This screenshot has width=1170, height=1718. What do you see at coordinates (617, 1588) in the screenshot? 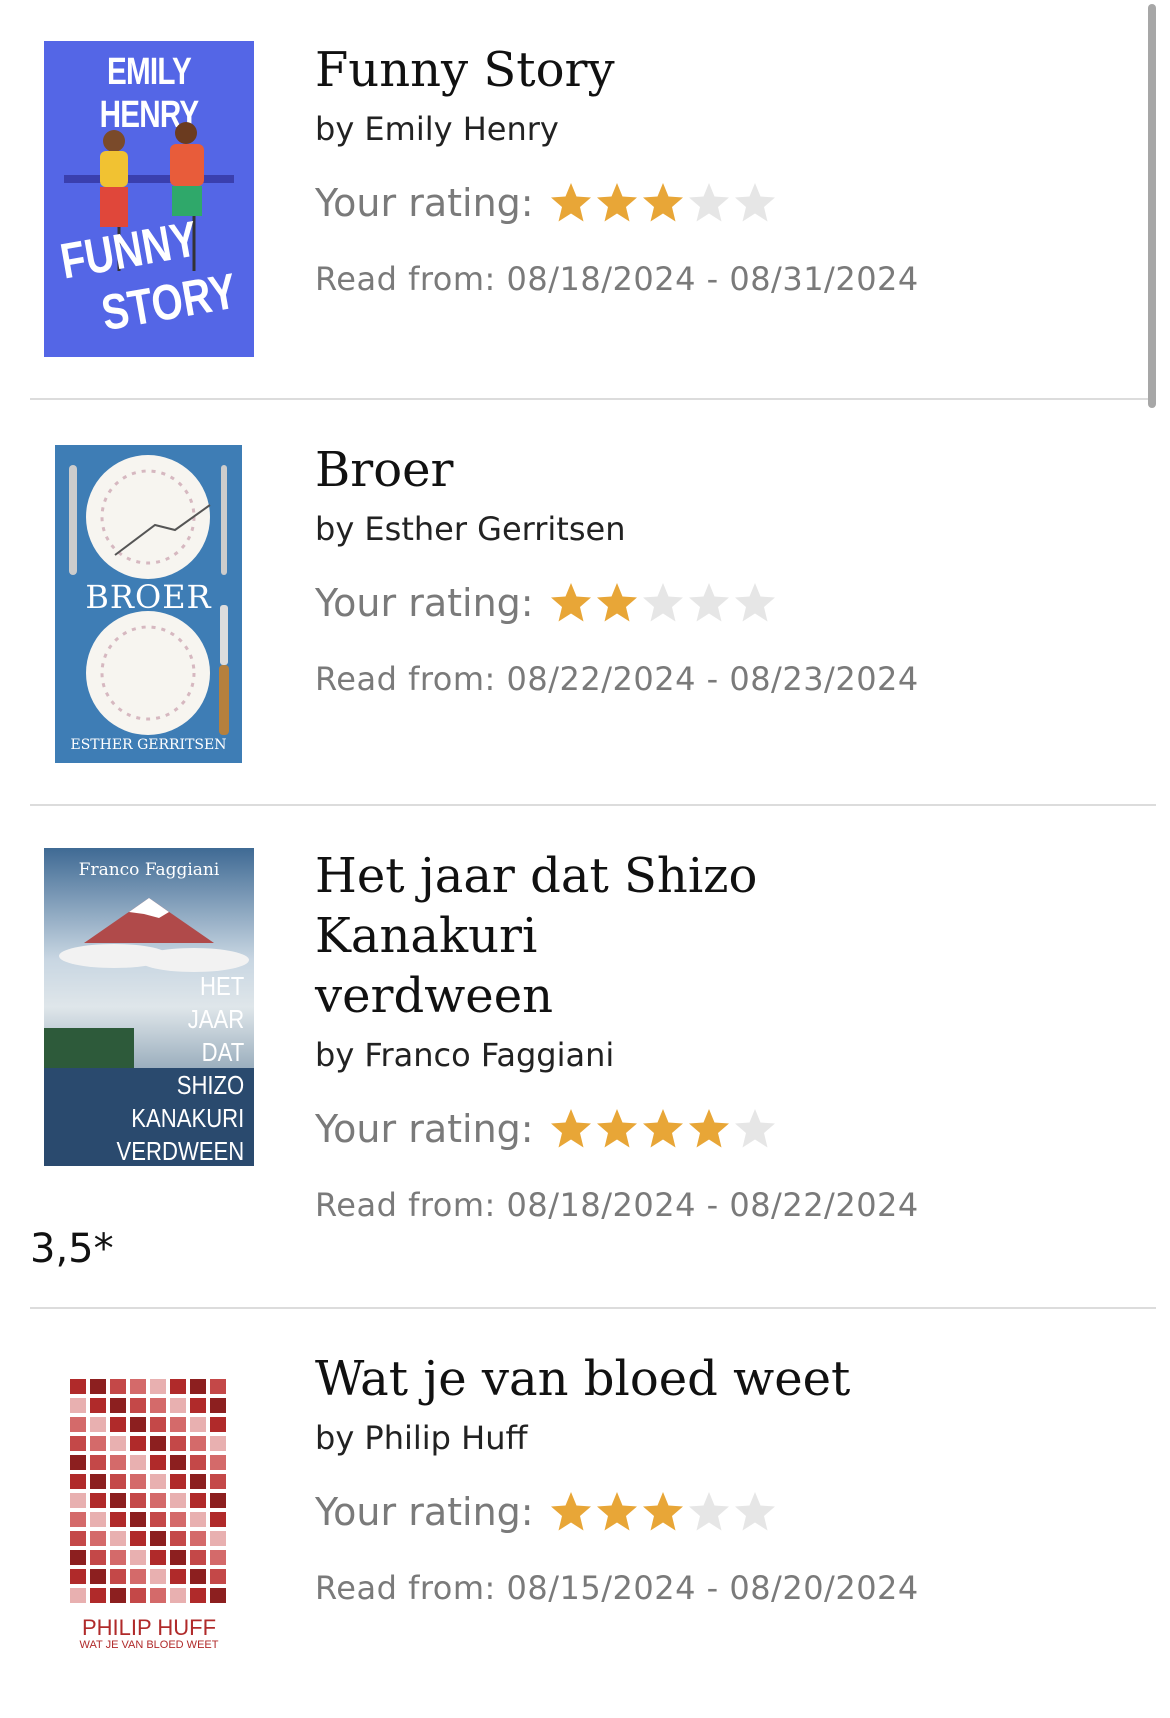
I see `read-dates: Read from: 08/15/2024 - 08/20/2024` at bounding box center [617, 1588].